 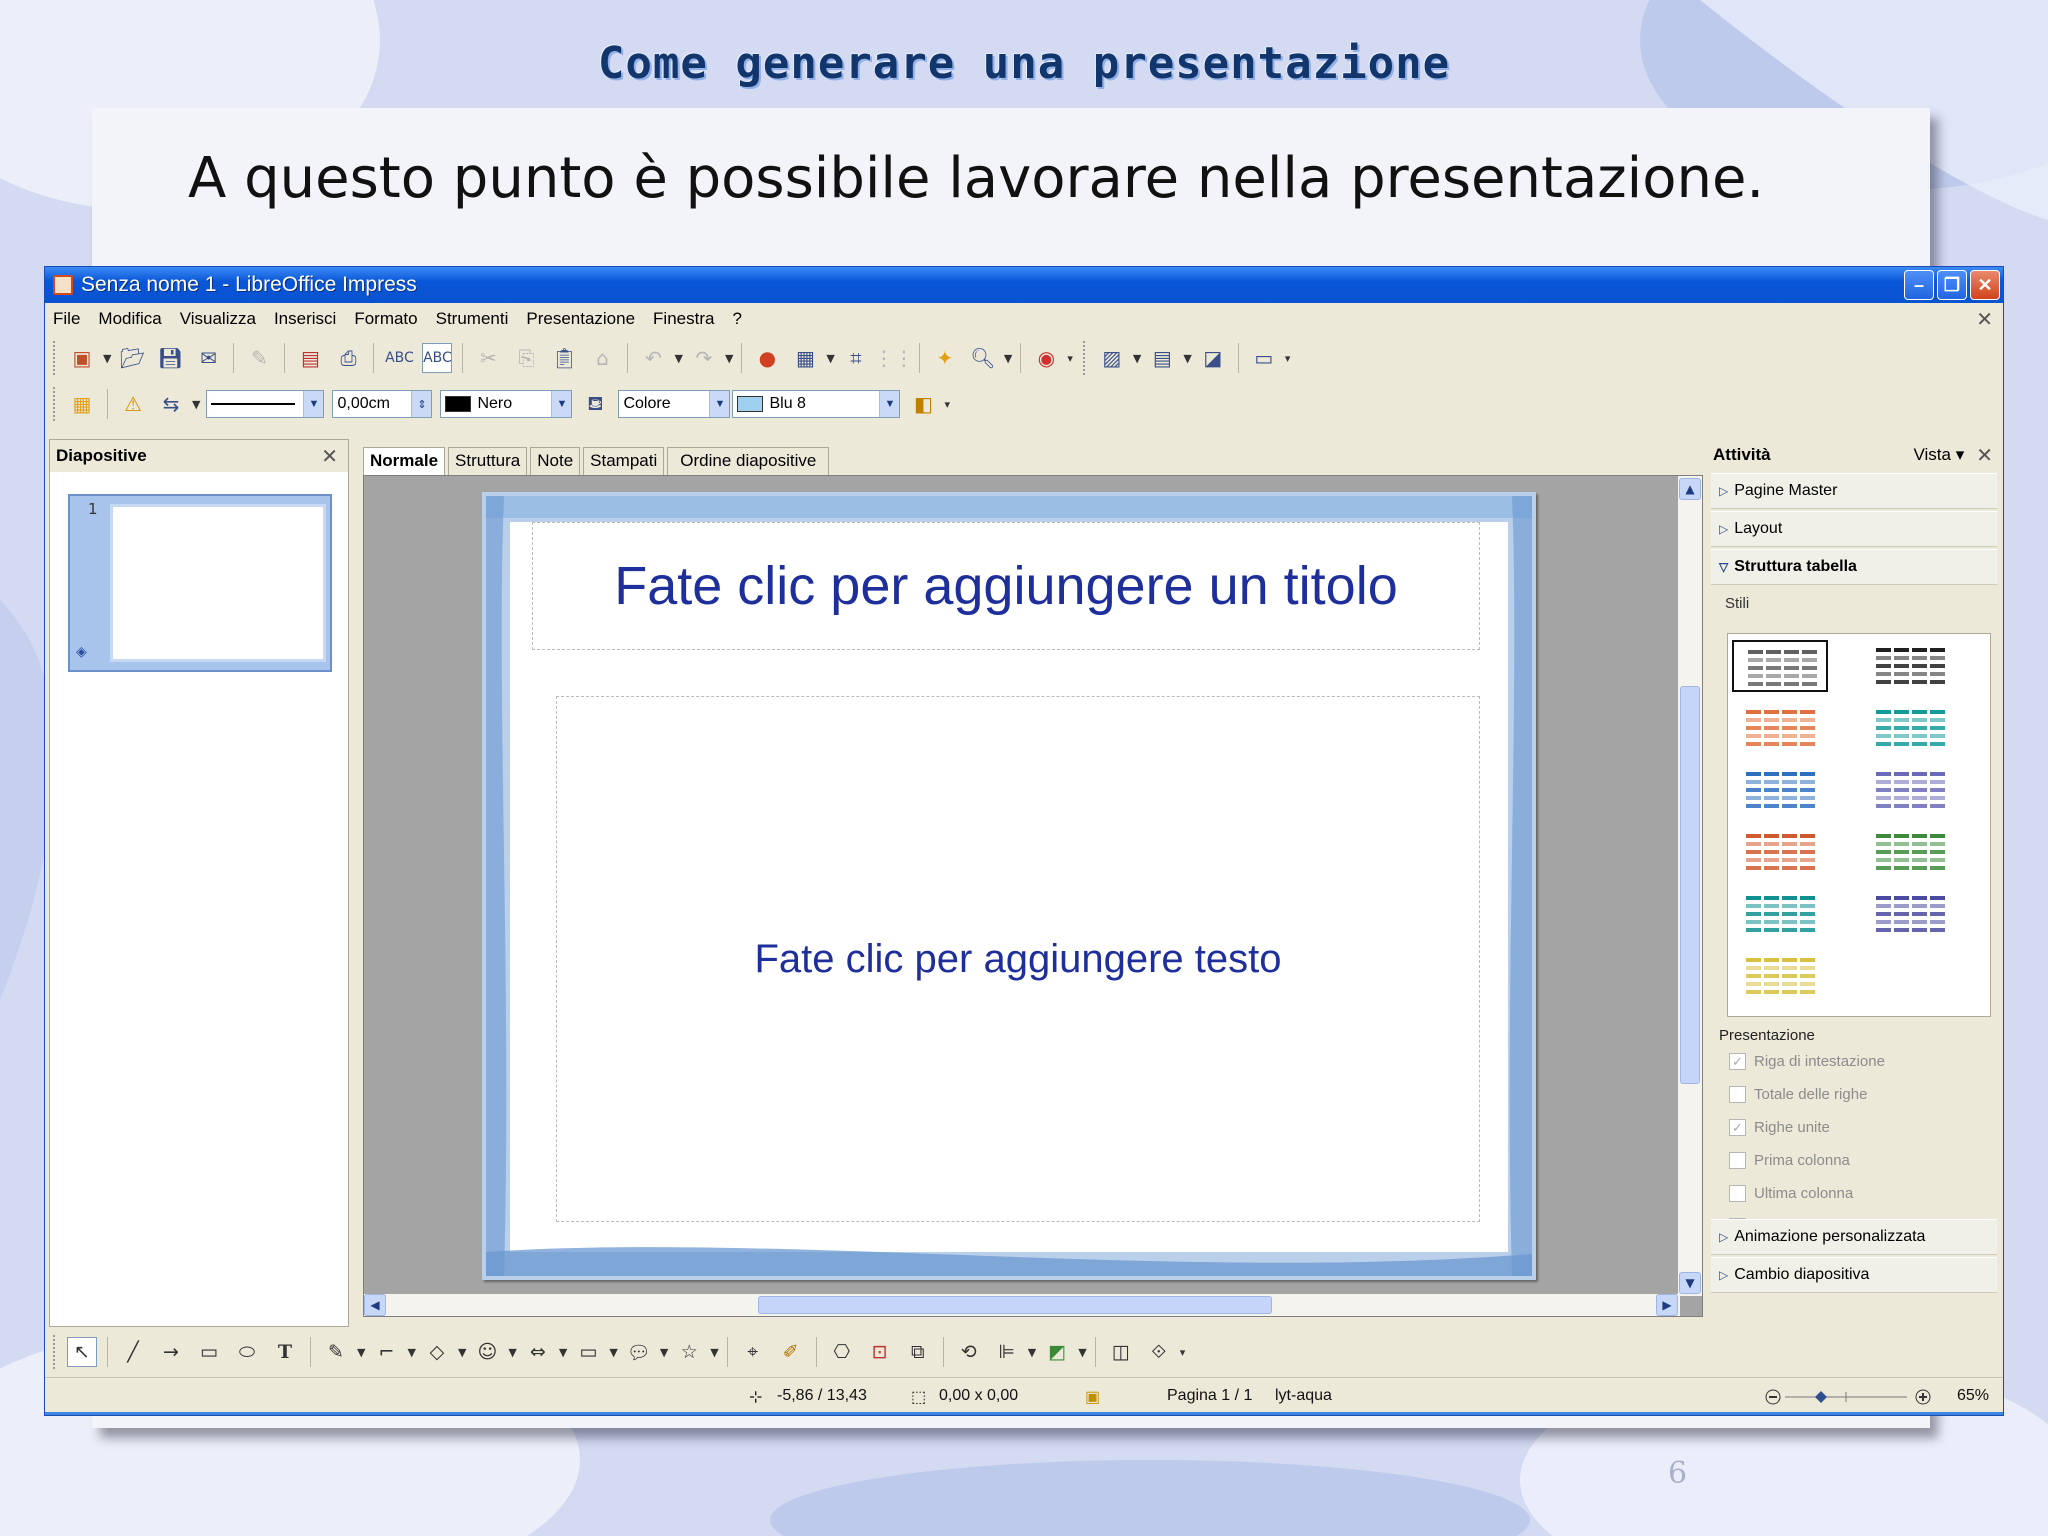 I want to click on select-icon: ↖, so click(x=82, y=1352).